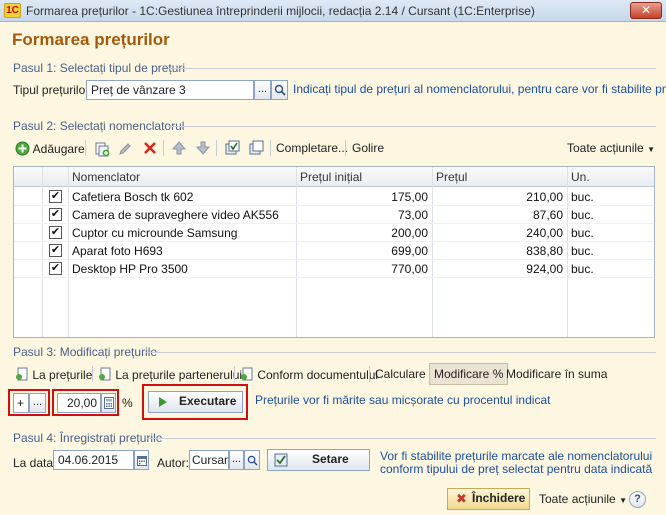 The width and height of the screenshot is (666, 515). I want to click on uncheck-all-button, so click(257, 149).